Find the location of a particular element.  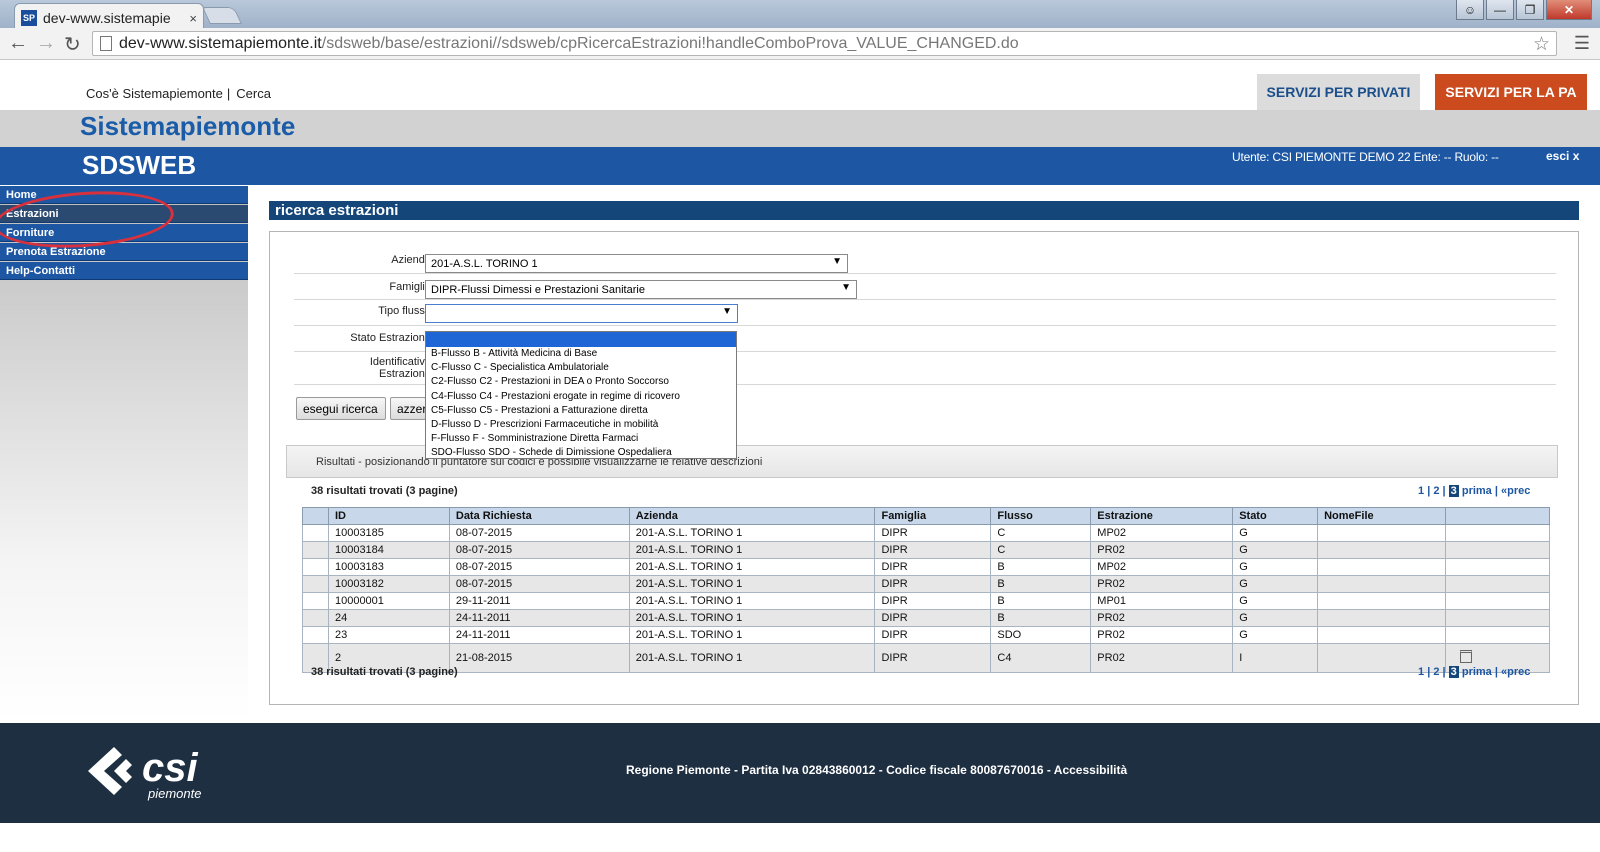

link-cose-sistemapiemonte: Cos'è Sistemapiemonte is located at coordinates (154, 93).